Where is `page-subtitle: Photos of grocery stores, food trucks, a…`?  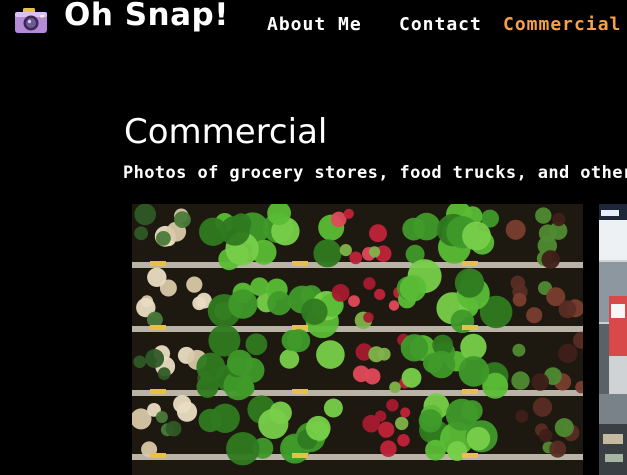 page-subtitle: Photos of grocery stores, food trucks, a… is located at coordinates (375, 173).